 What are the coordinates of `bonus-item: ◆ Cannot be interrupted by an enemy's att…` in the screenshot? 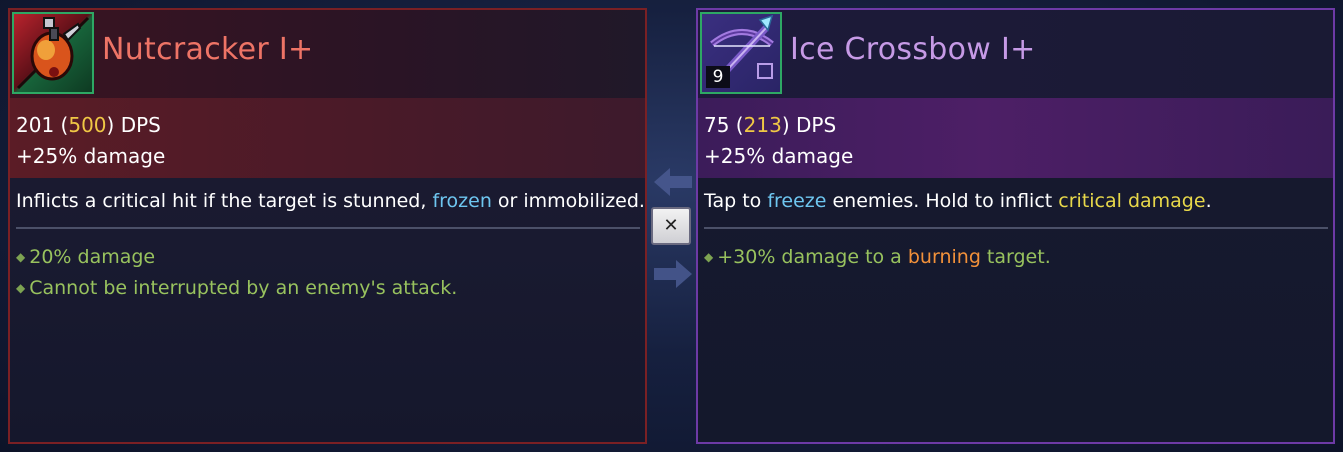 It's located at (236, 288).